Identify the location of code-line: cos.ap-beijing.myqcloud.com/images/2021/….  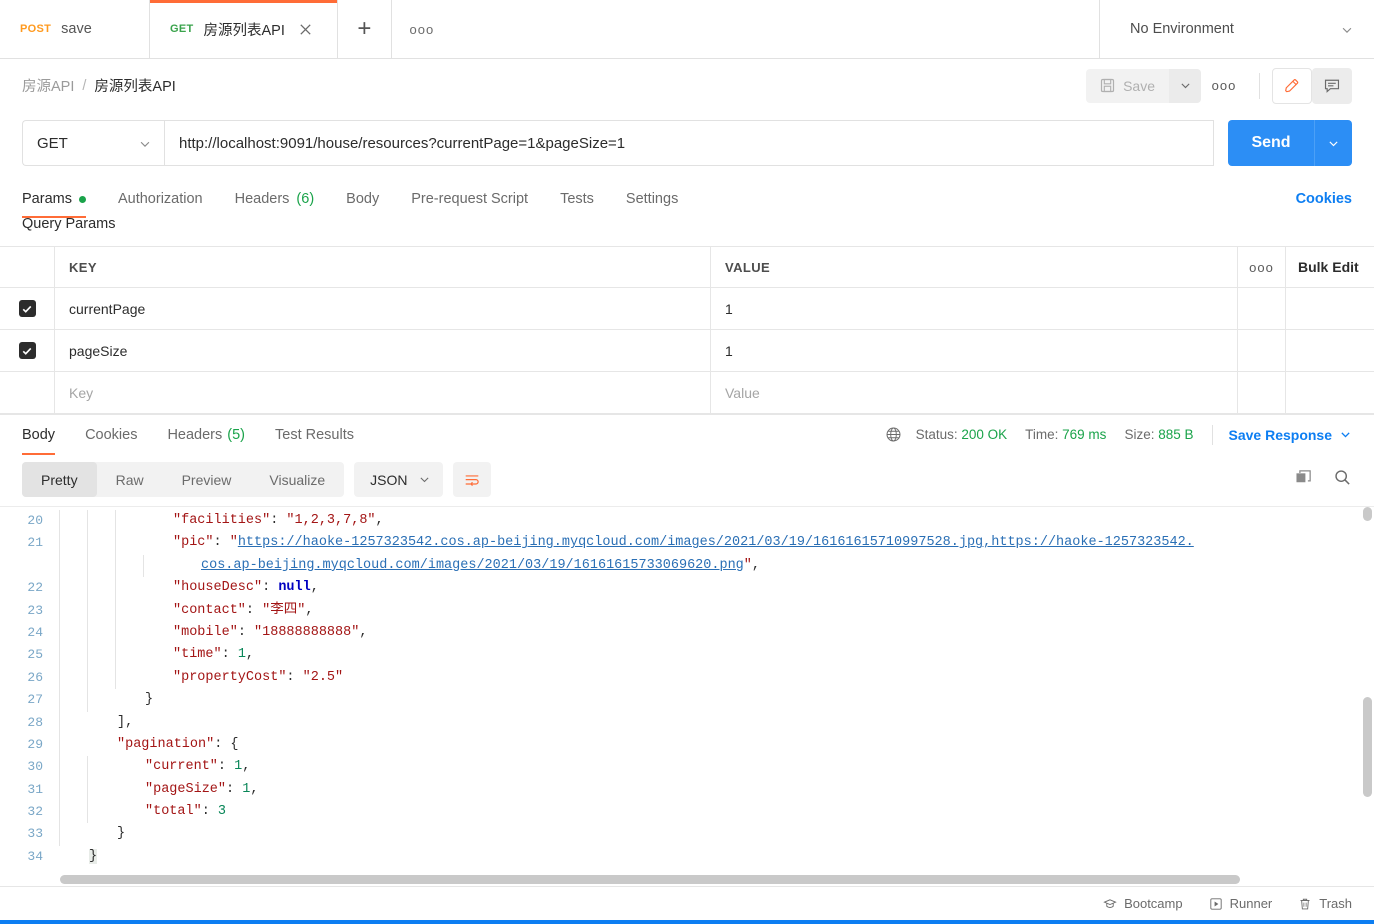
(687, 566).